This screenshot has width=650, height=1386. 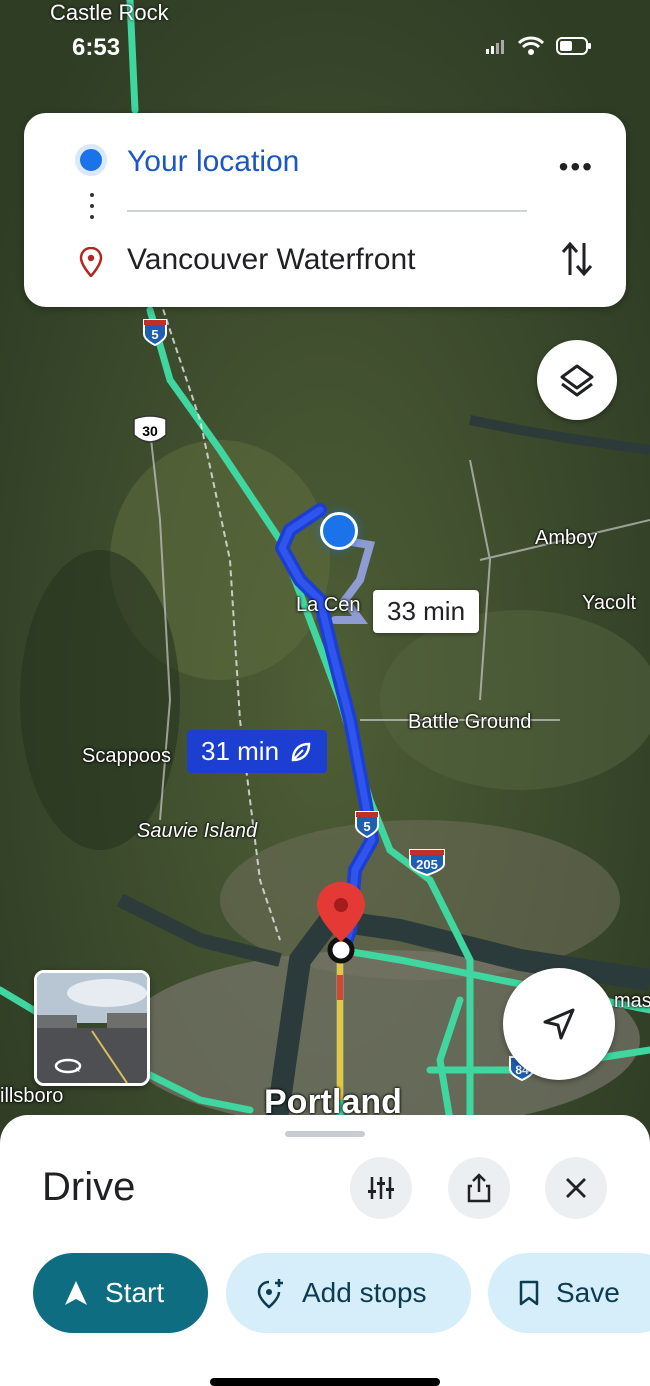 What do you see at coordinates (529, 1293) in the screenshot?
I see `bookmark-icon` at bounding box center [529, 1293].